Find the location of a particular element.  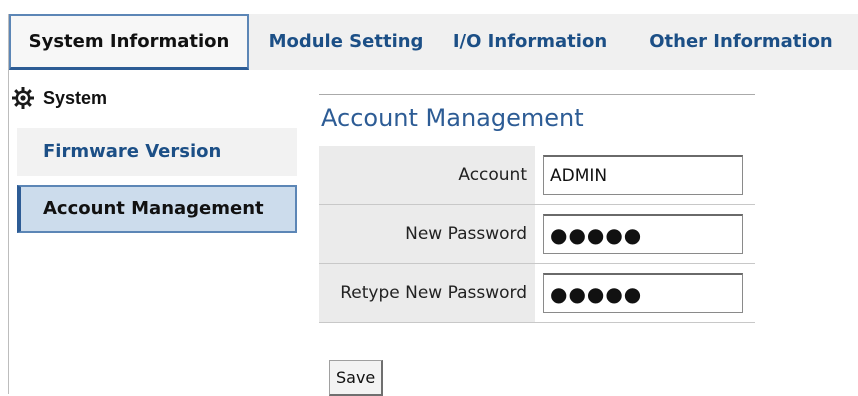

account-input is located at coordinates (643, 175).